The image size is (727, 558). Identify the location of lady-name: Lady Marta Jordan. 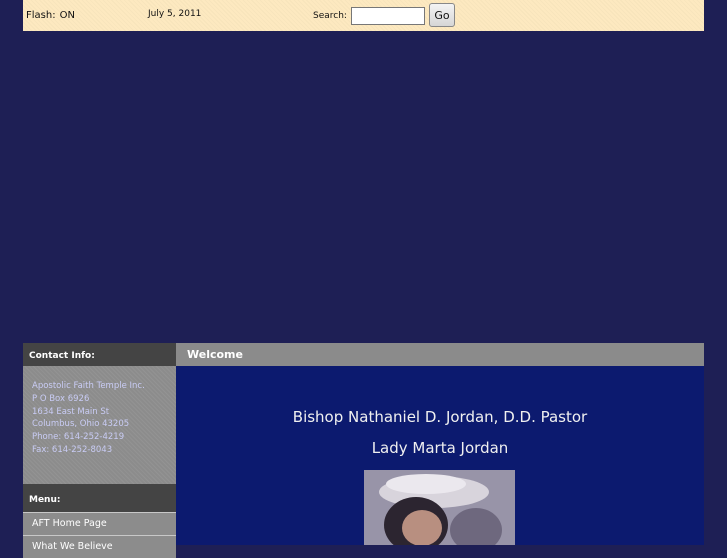
(440, 448).